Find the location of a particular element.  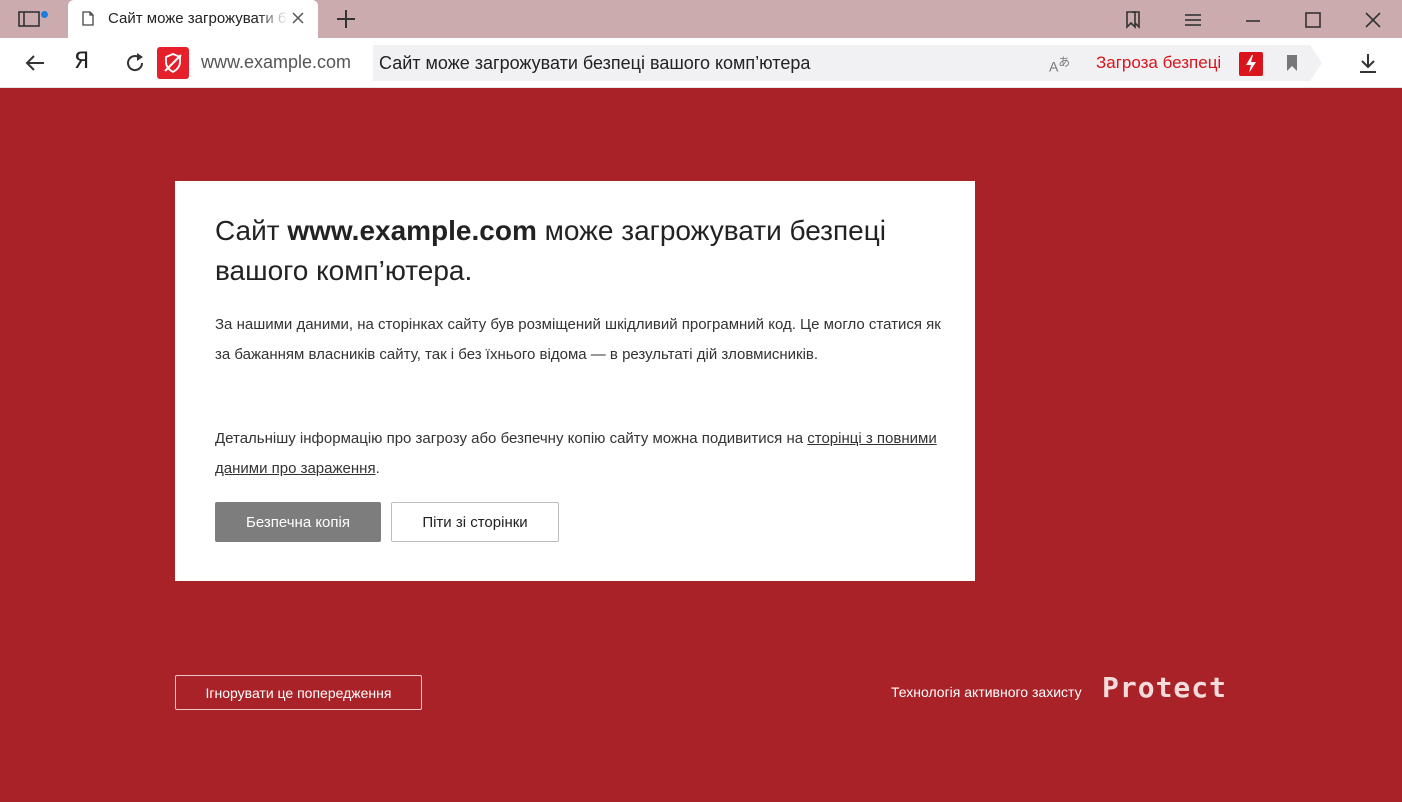

address-domain: www.example.com is located at coordinates (276, 62).